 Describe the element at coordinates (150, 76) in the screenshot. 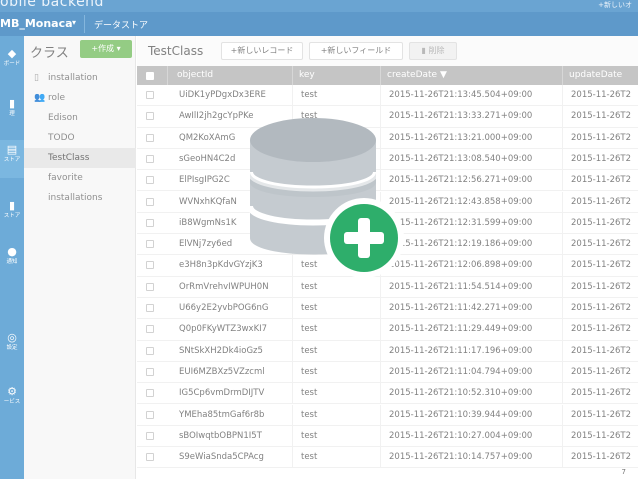

I see `select-all-checkbox` at that location.